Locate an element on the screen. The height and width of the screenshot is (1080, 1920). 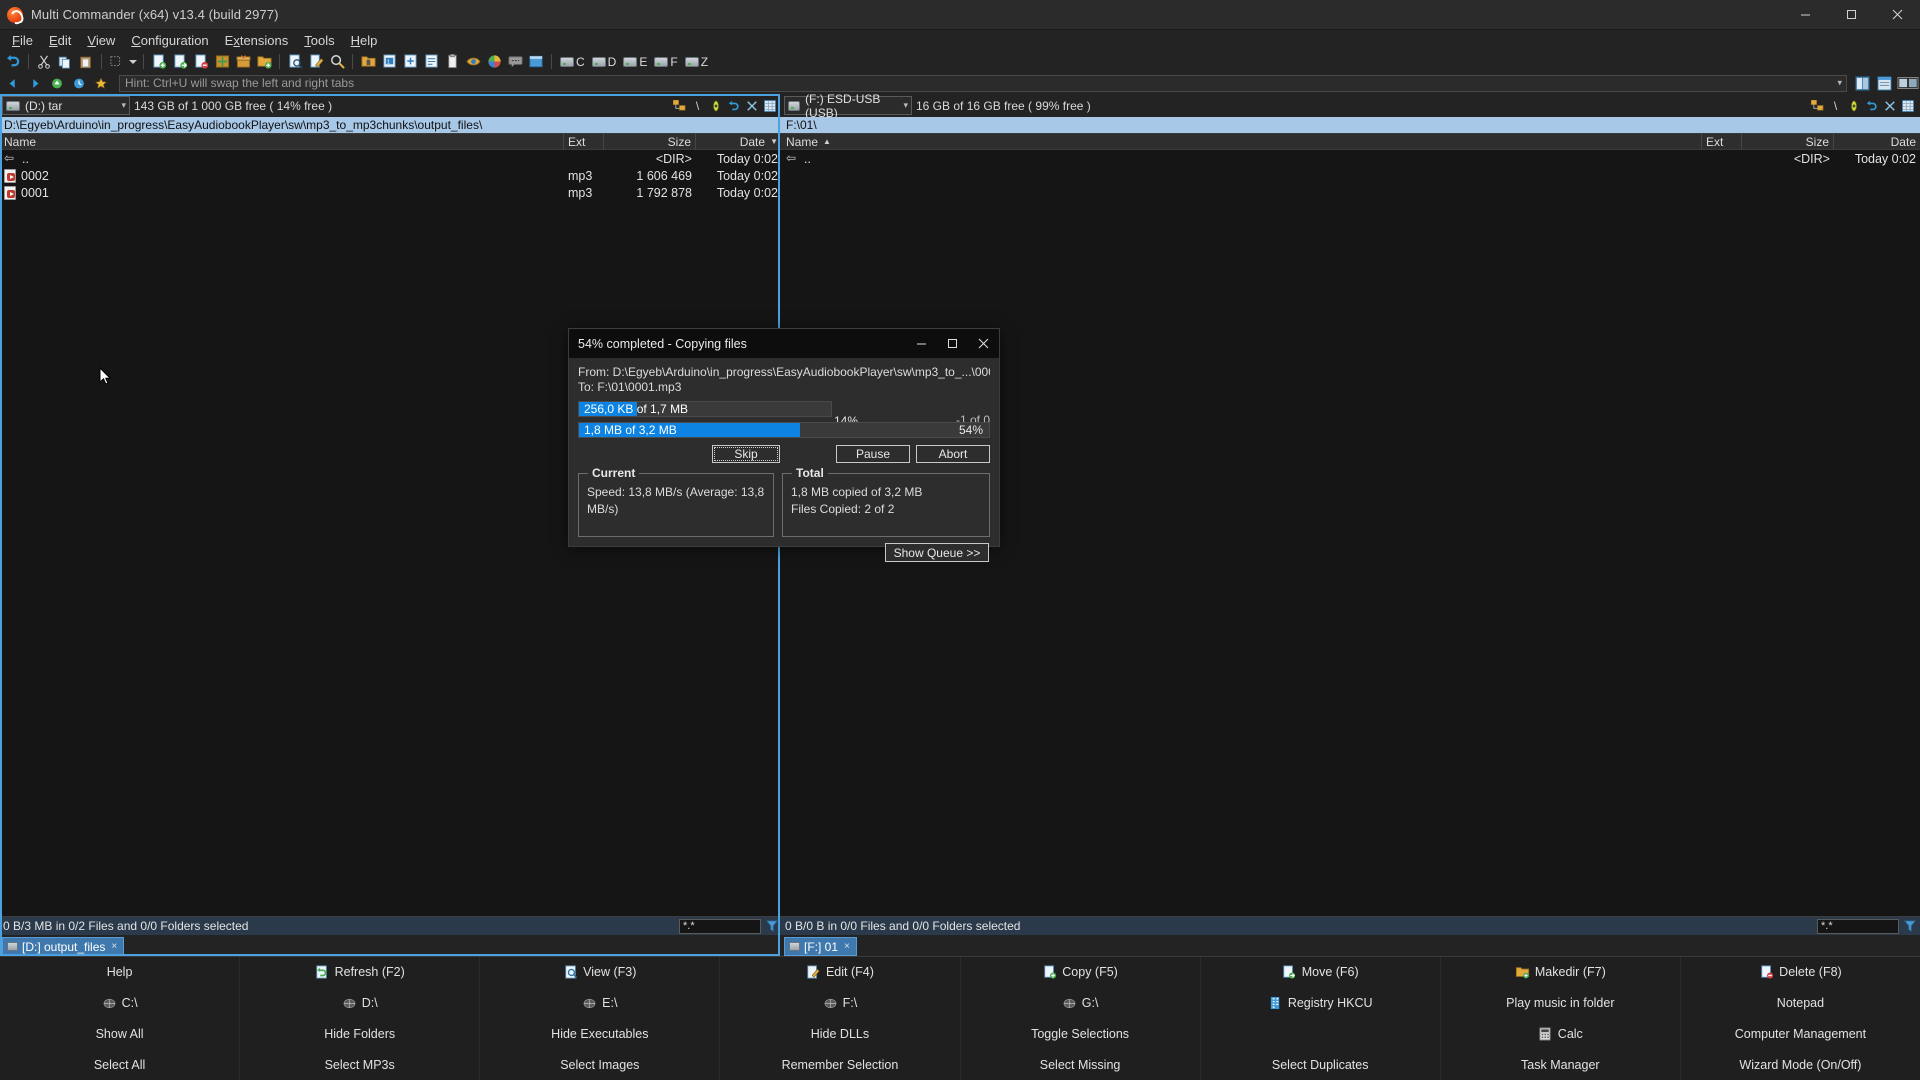
dialog-maximize-icon is located at coordinates (952, 343).